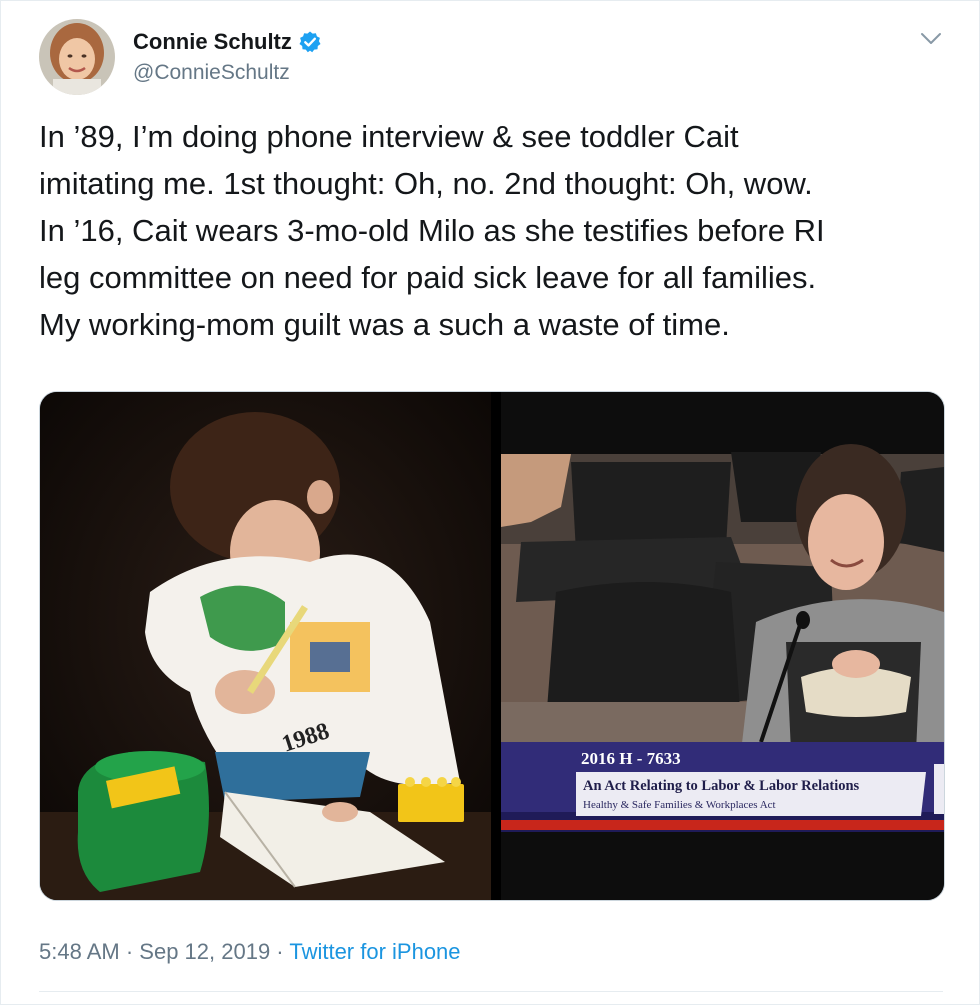  I want to click on author-name-row: Connie Schultz, so click(227, 42).